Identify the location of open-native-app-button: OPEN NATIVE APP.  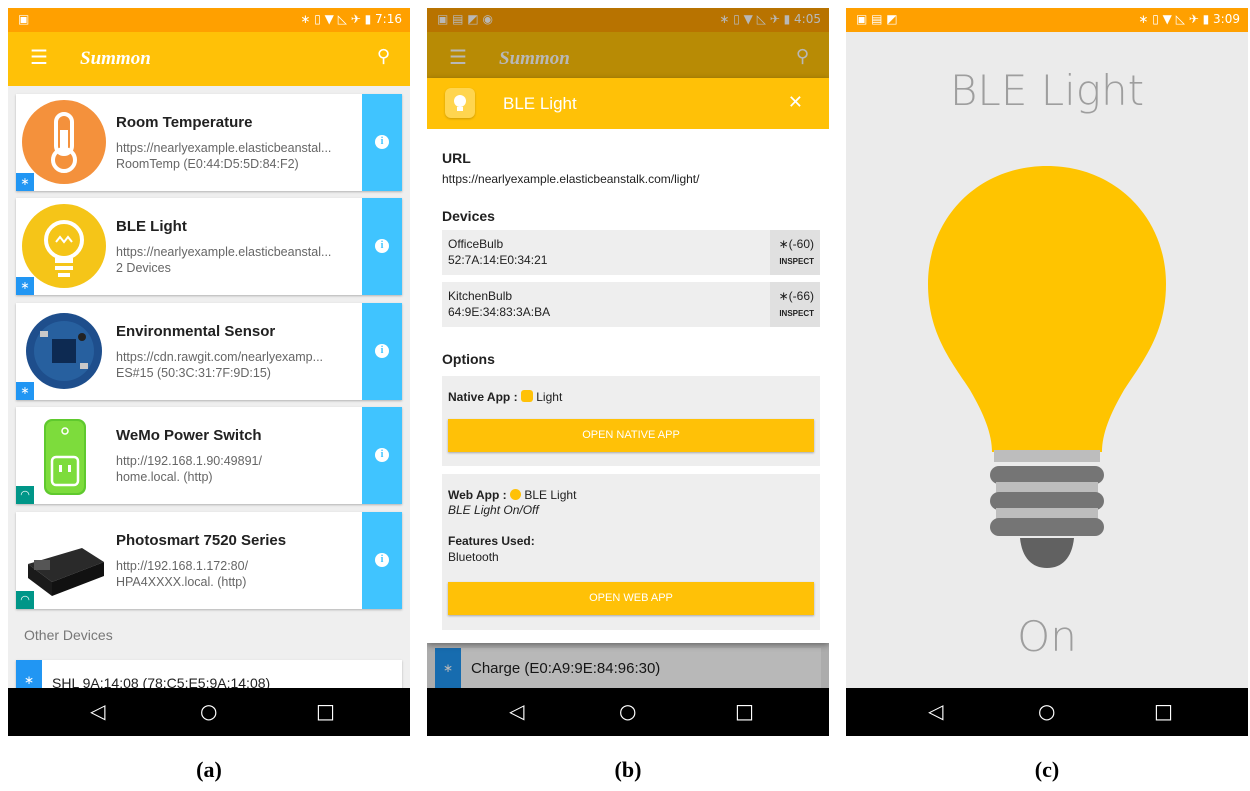
(631, 435).